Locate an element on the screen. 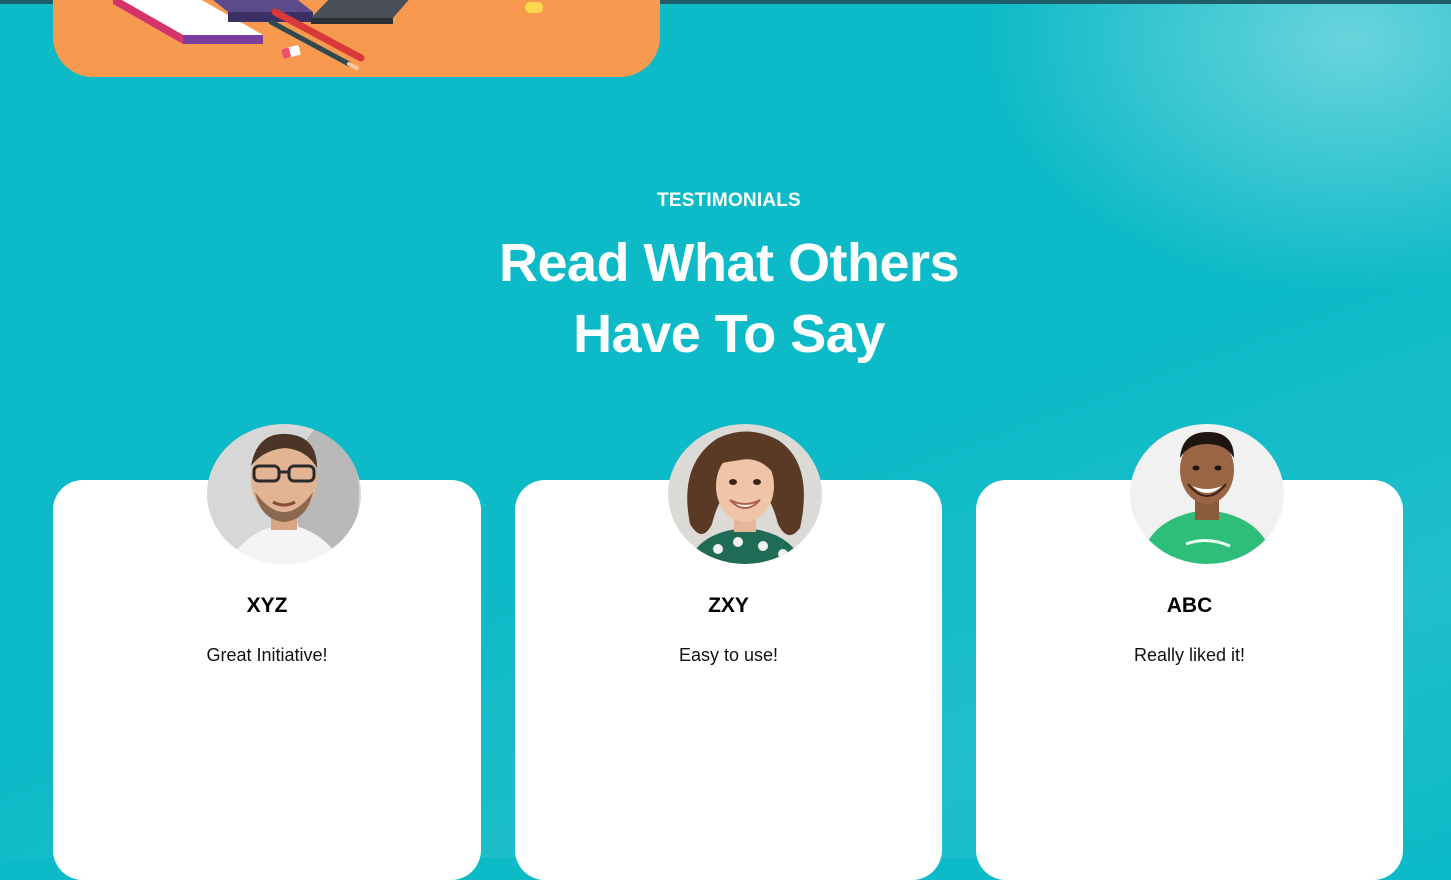  testimonial-quote: Easy to use! is located at coordinates (728, 655).